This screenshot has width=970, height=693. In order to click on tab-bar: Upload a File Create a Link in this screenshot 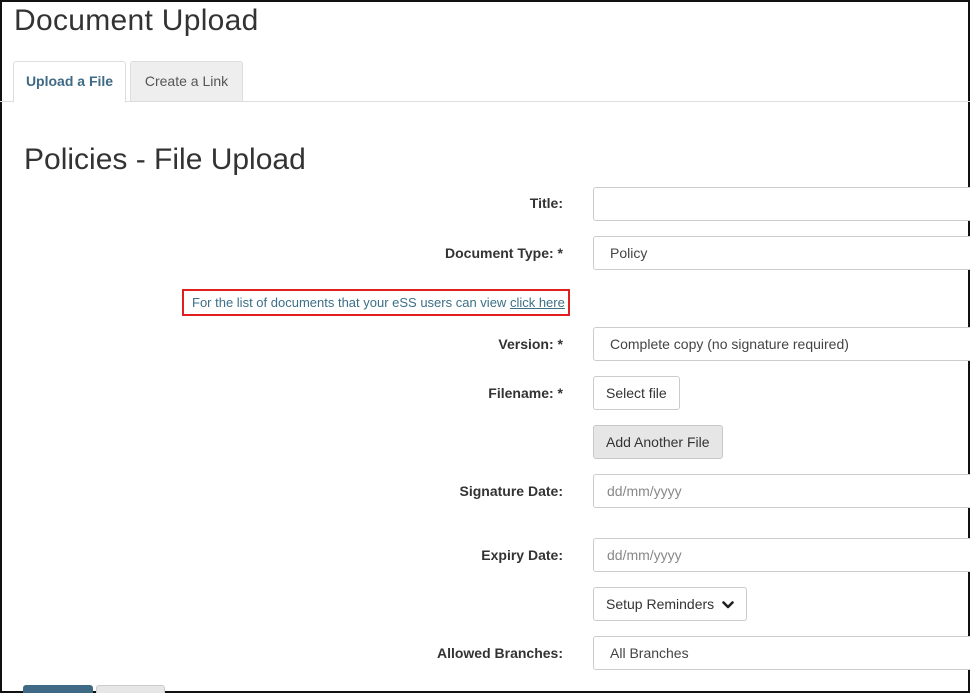, I will do `click(485, 82)`.